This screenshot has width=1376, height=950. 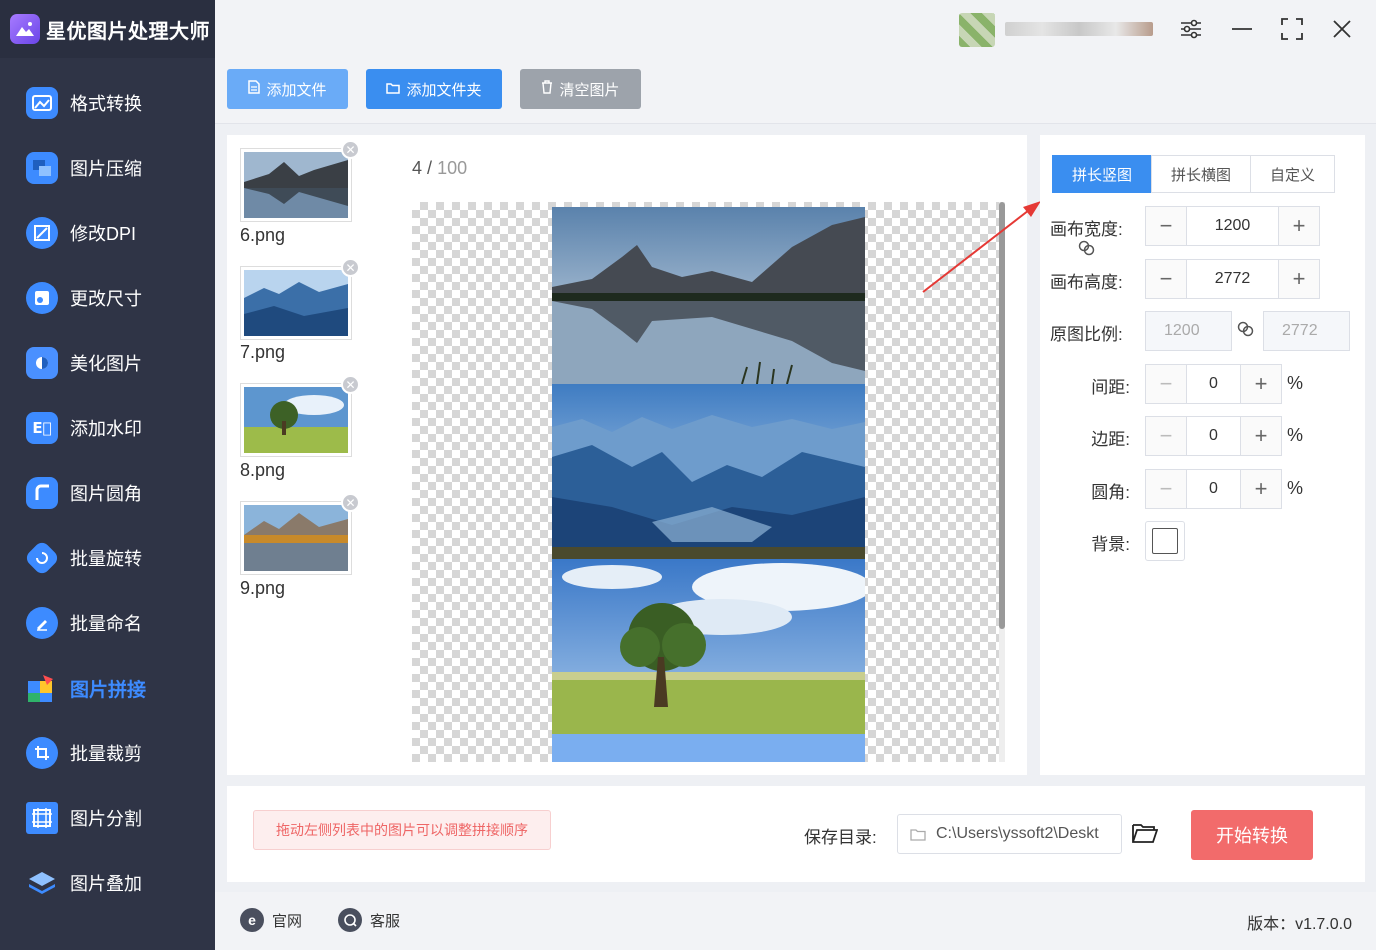 I want to click on thumbnail-tree-field, so click(x=296, y=420).